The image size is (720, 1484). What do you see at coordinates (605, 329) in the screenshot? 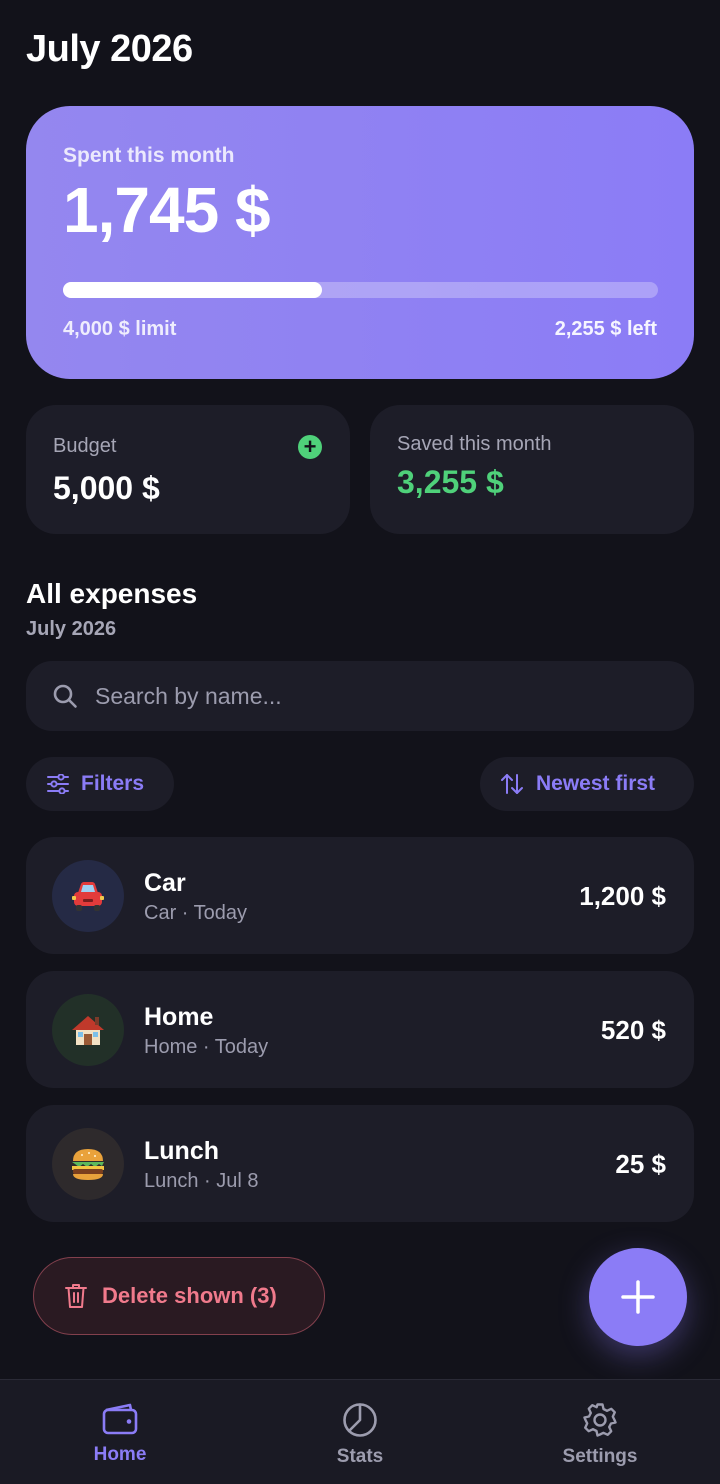
I see `left-text: 2,255 $ left` at bounding box center [605, 329].